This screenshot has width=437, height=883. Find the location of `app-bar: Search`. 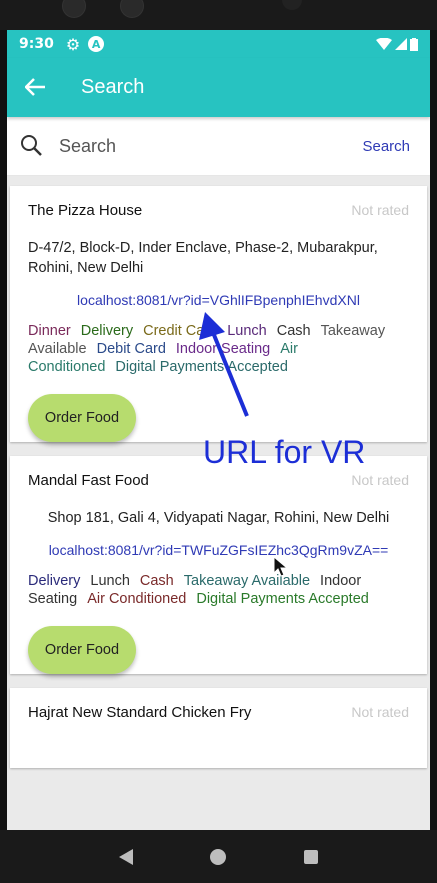

app-bar: Search is located at coordinates (218, 87).